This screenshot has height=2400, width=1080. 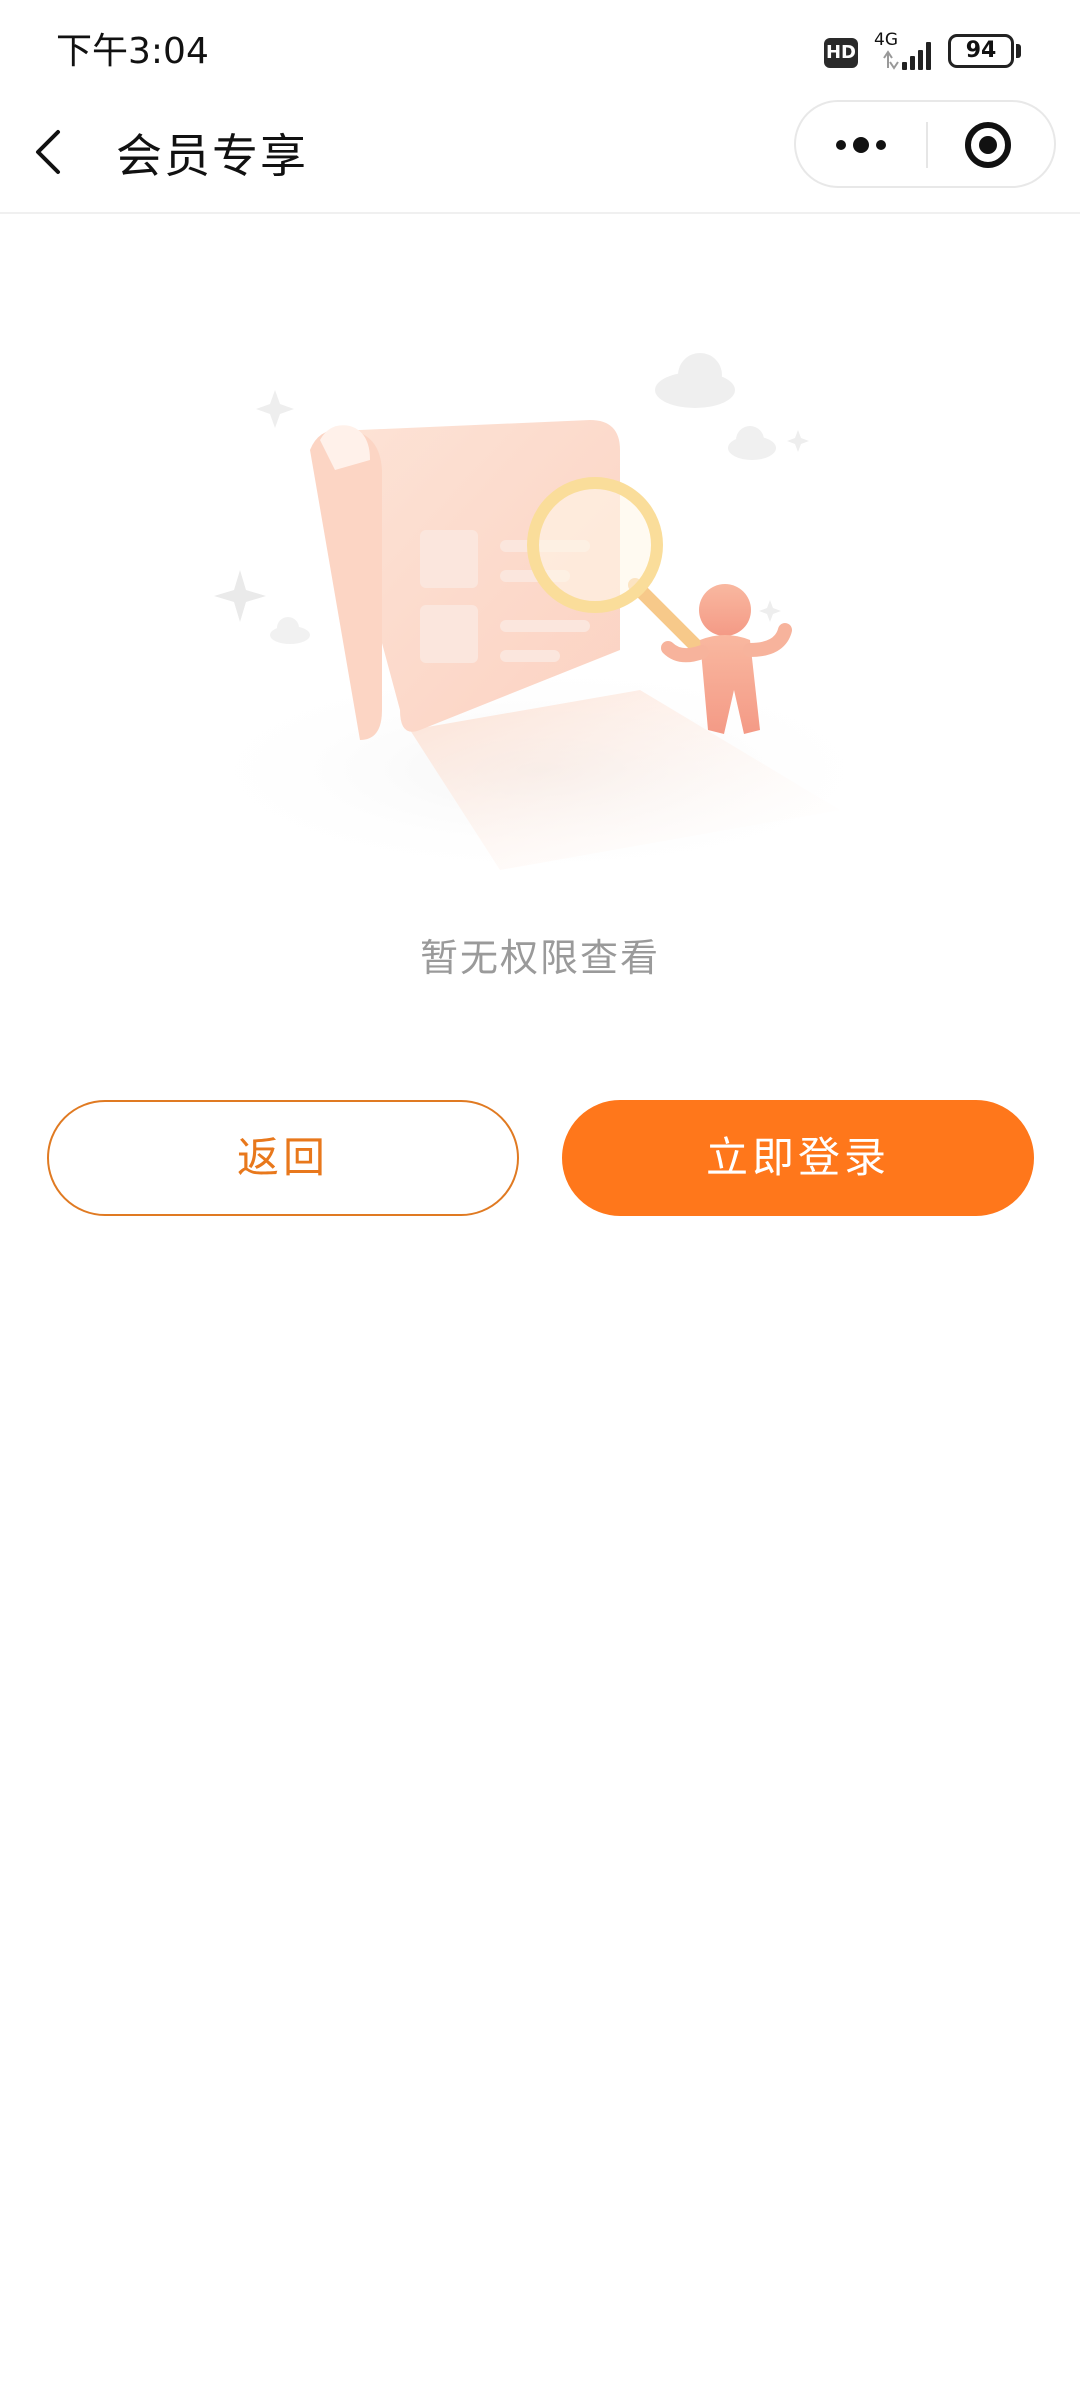 I want to click on hd-badge: HD, so click(x=841, y=53).